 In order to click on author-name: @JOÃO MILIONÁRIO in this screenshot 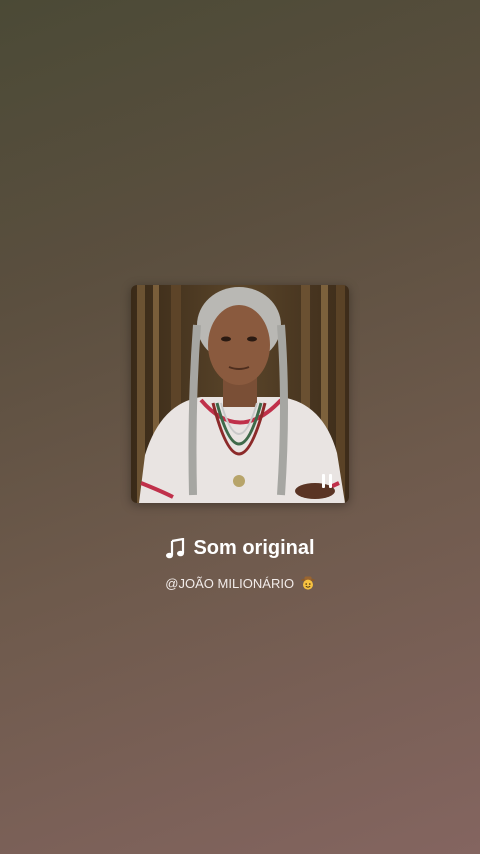, I will do `click(229, 583)`.